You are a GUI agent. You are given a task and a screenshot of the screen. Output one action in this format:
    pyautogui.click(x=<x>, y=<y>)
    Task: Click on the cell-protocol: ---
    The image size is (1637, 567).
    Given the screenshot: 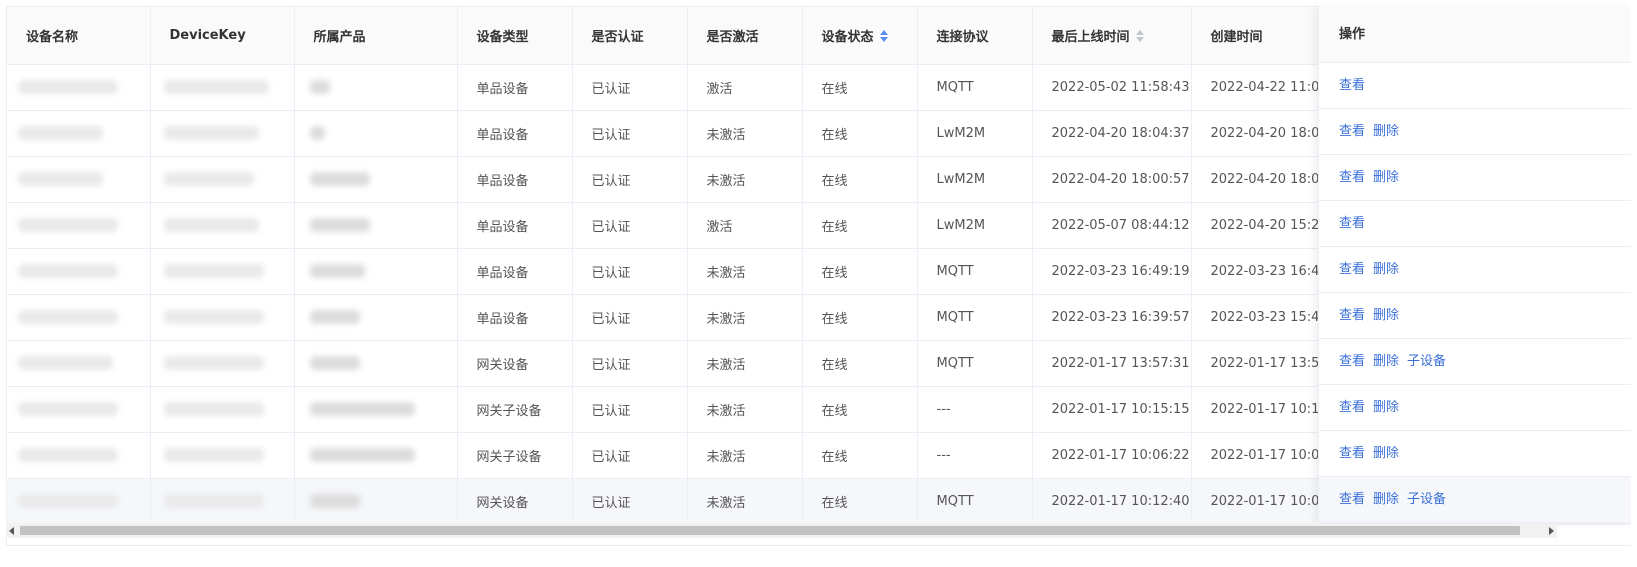 What is the action you would take?
    pyautogui.click(x=975, y=455)
    